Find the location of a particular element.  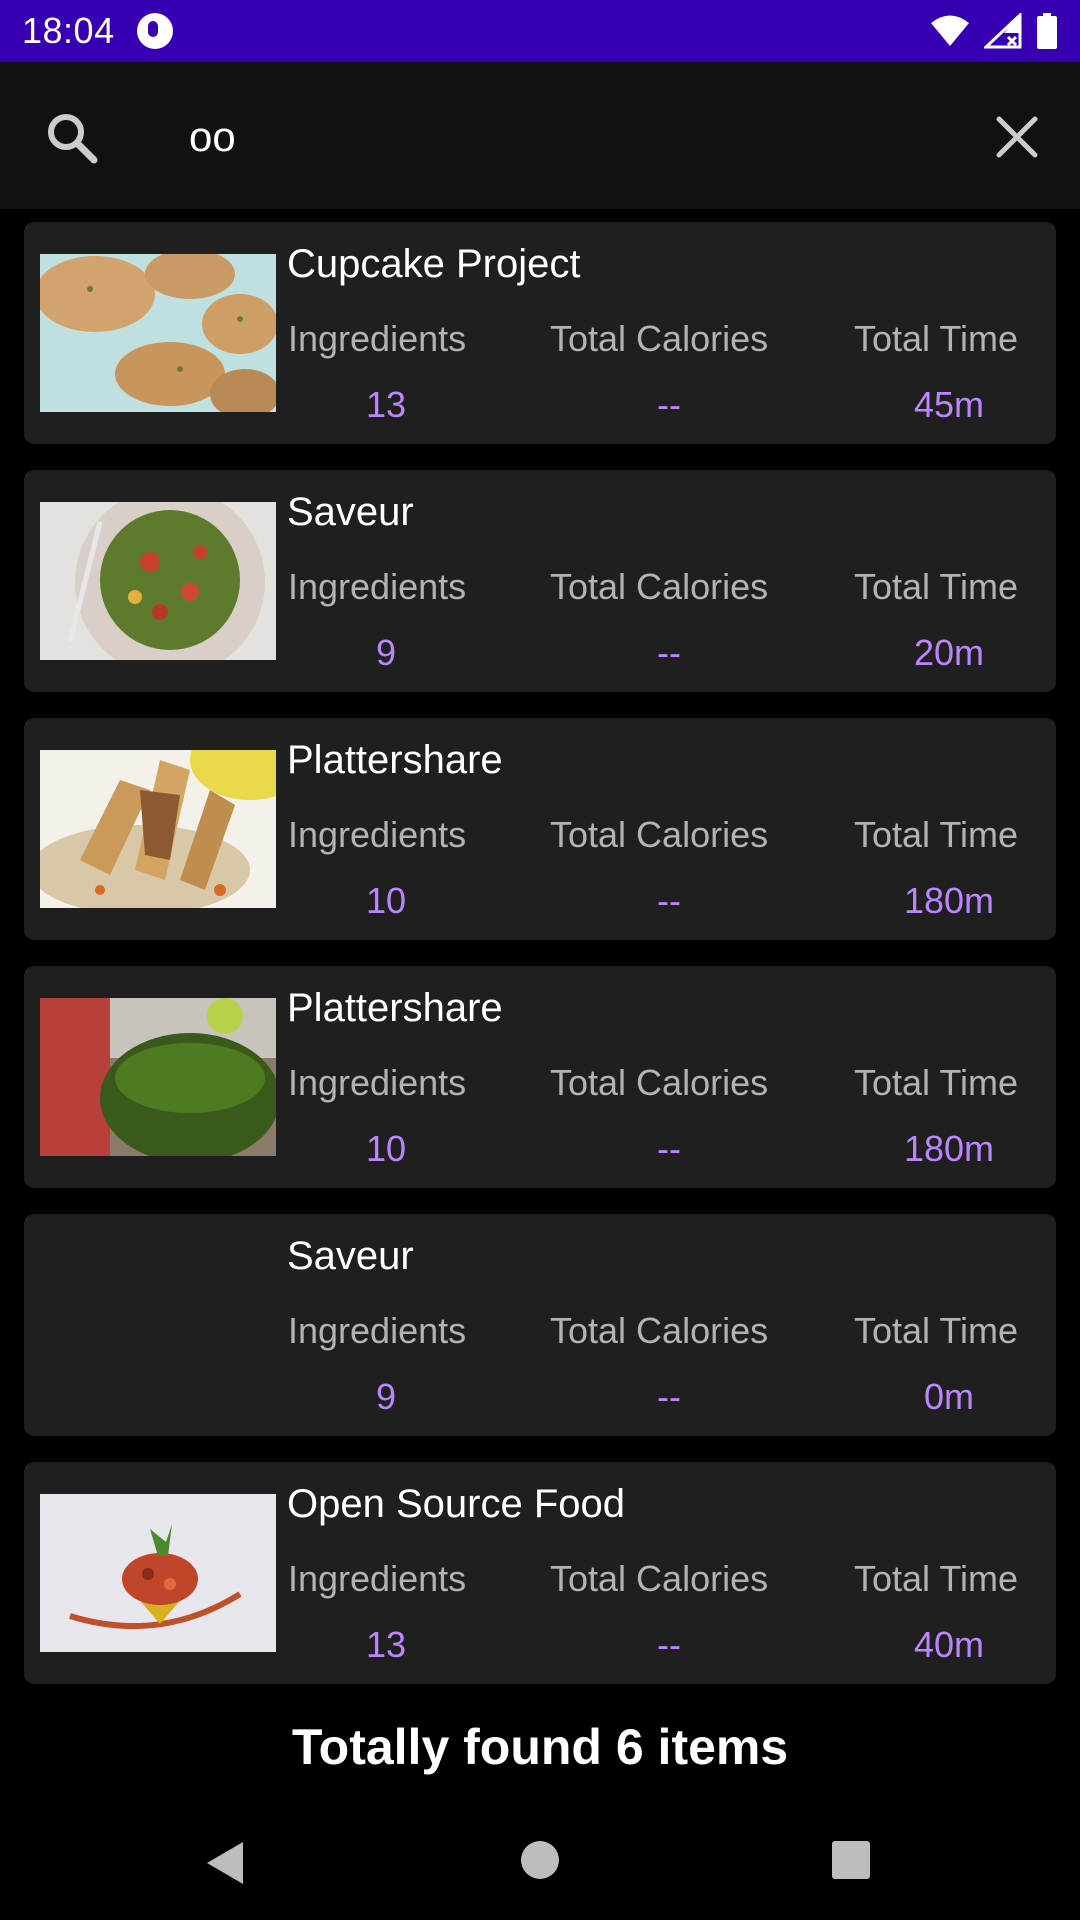

time-value: 0m is located at coordinates (948, 1396).